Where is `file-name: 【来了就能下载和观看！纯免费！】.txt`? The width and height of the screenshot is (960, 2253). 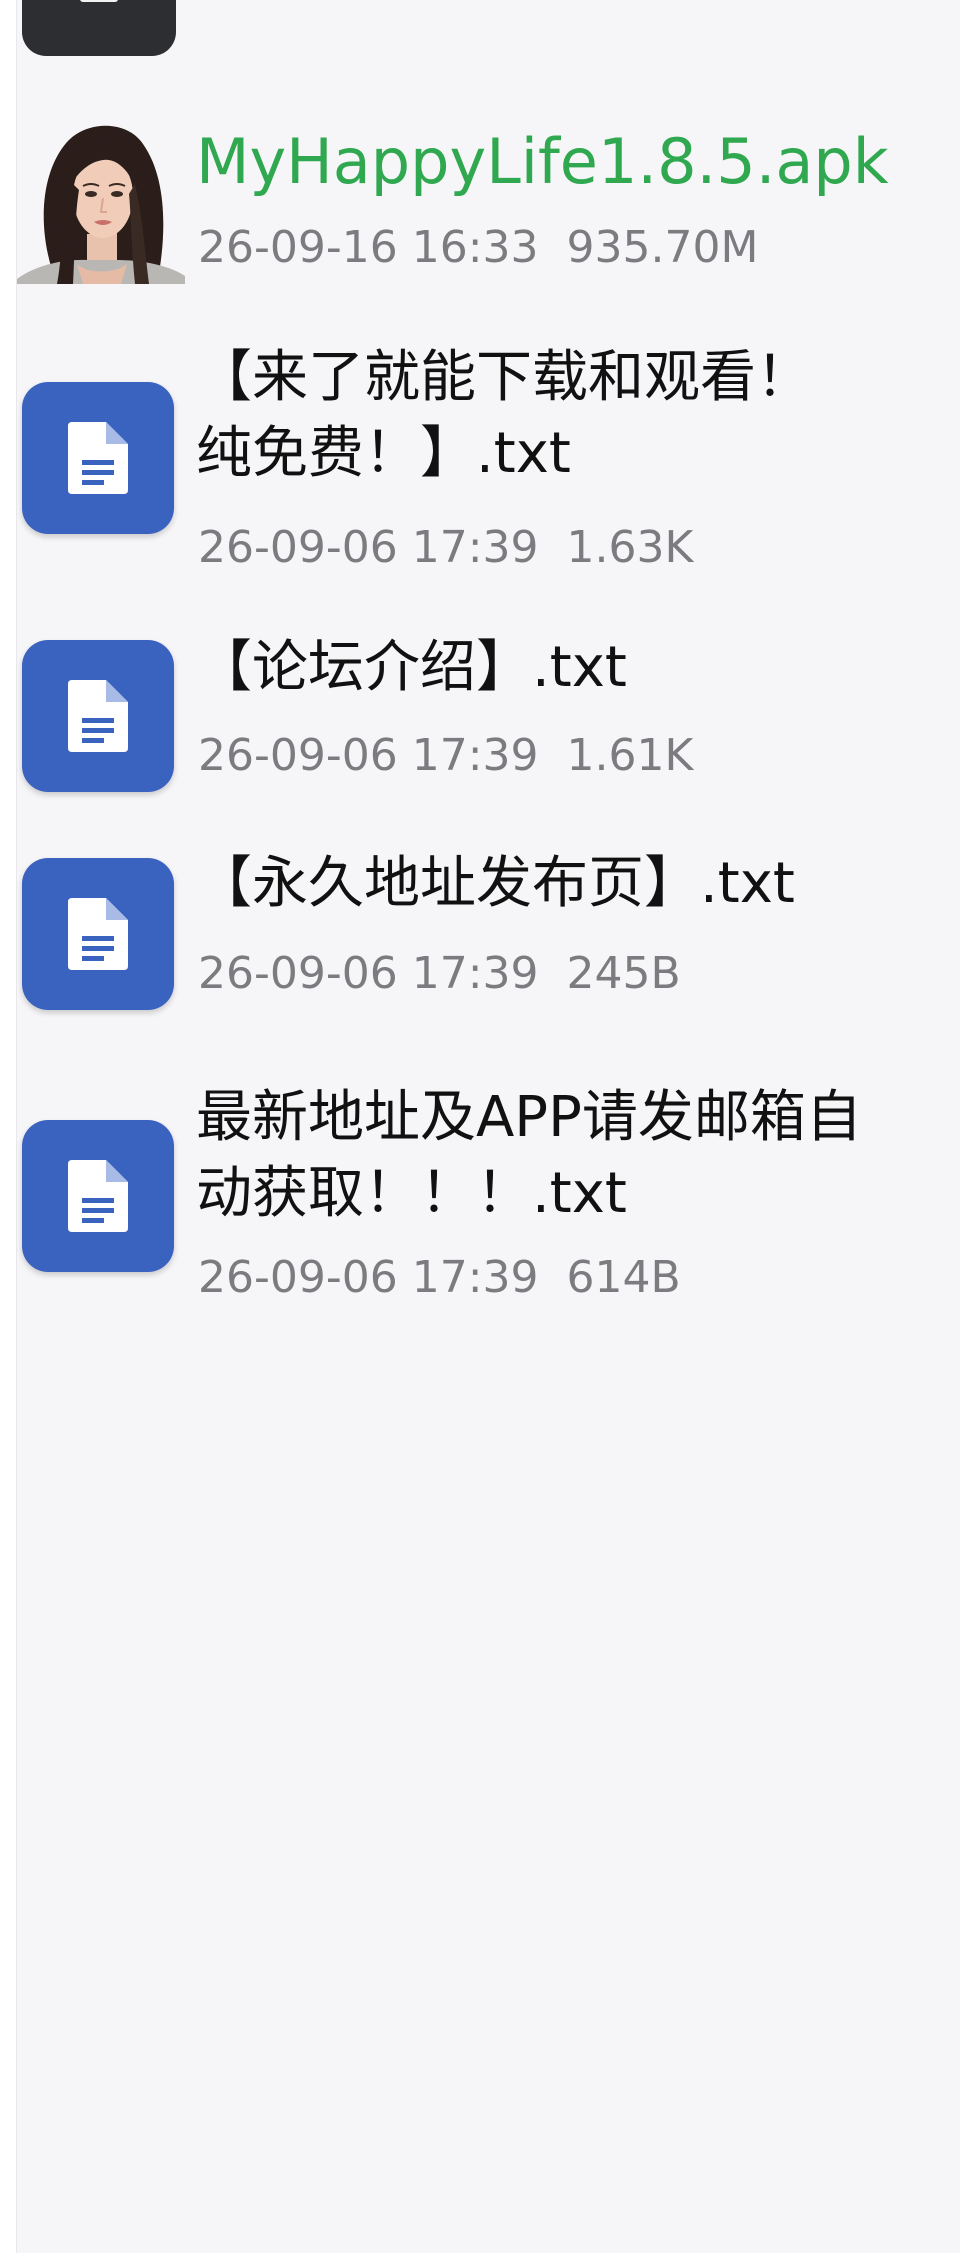 file-name: 【来了就能下载和观看！纯免费！】.txt is located at coordinates (504, 415).